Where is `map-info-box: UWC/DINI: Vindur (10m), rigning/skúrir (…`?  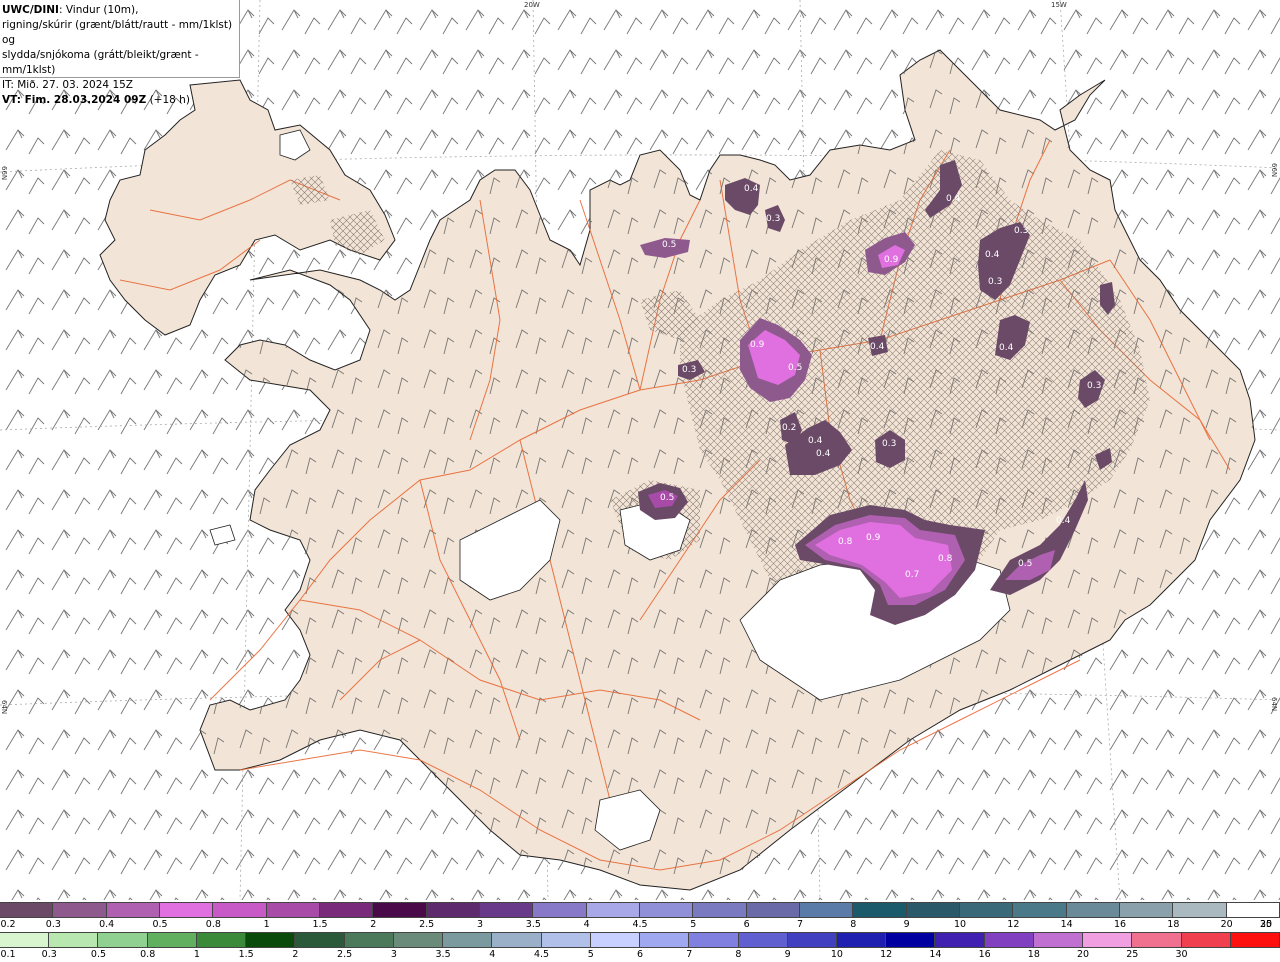 map-info-box: UWC/DINI: Vindur (10m), rigning/skúrir (… is located at coordinates (120, 53).